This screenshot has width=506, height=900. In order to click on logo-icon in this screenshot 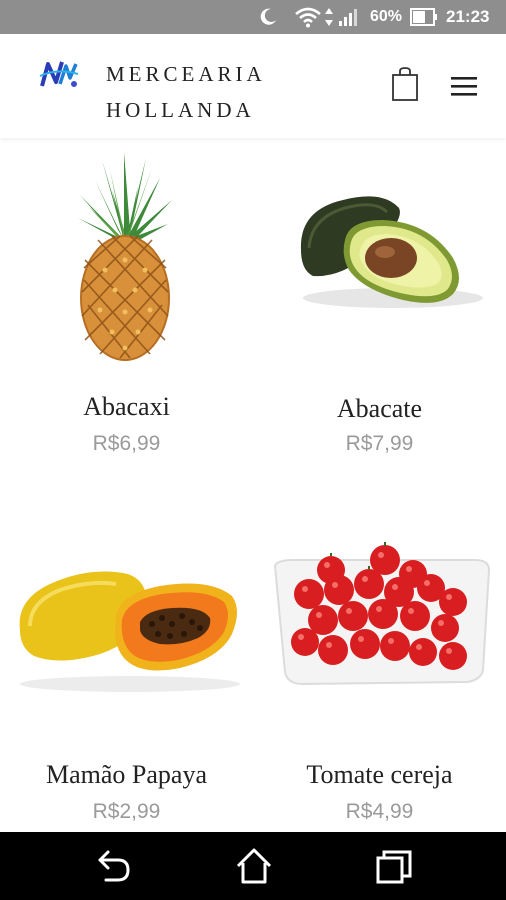, I will do `click(59, 75)`.